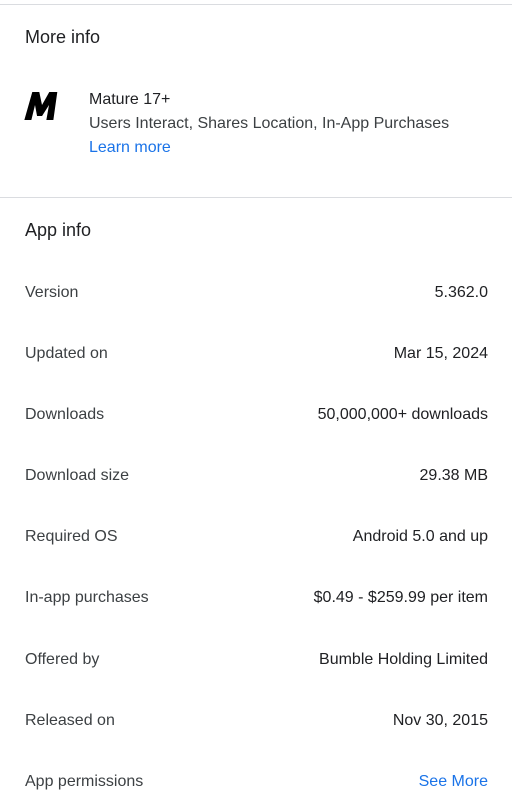  I want to click on section-divider, so click(256, 197).